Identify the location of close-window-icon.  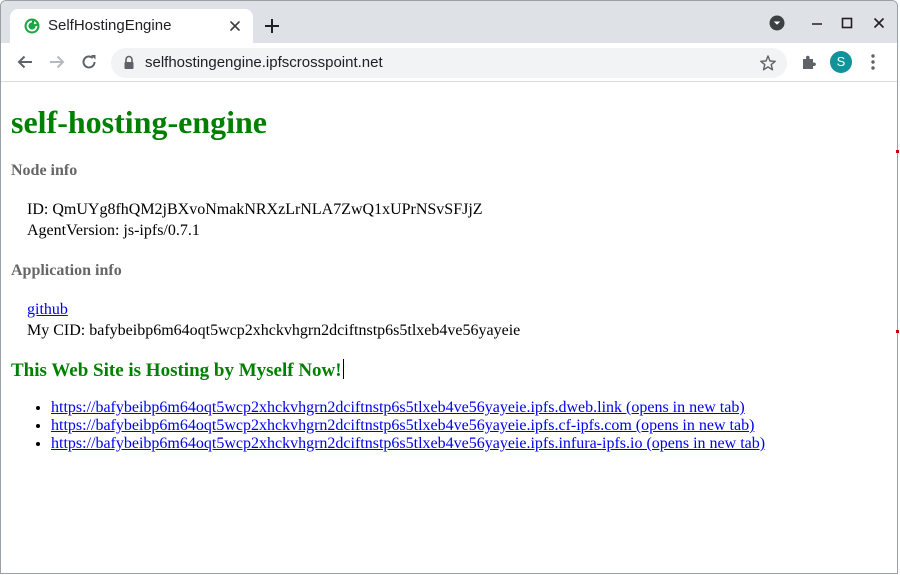
(879, 23).